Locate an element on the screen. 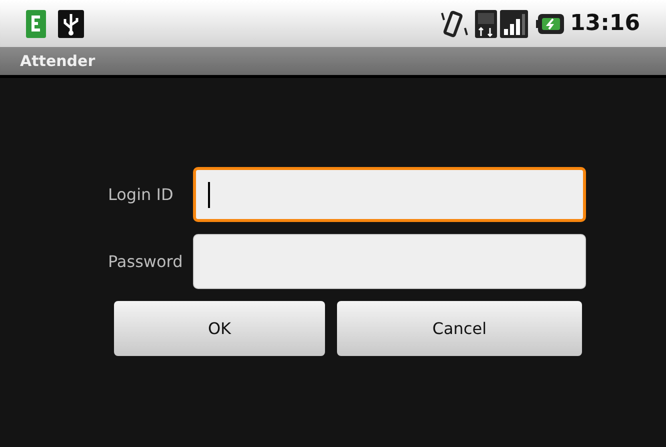 The image size is (666, 447). dialog-button: Cancel is located at coordinates (459, 328).